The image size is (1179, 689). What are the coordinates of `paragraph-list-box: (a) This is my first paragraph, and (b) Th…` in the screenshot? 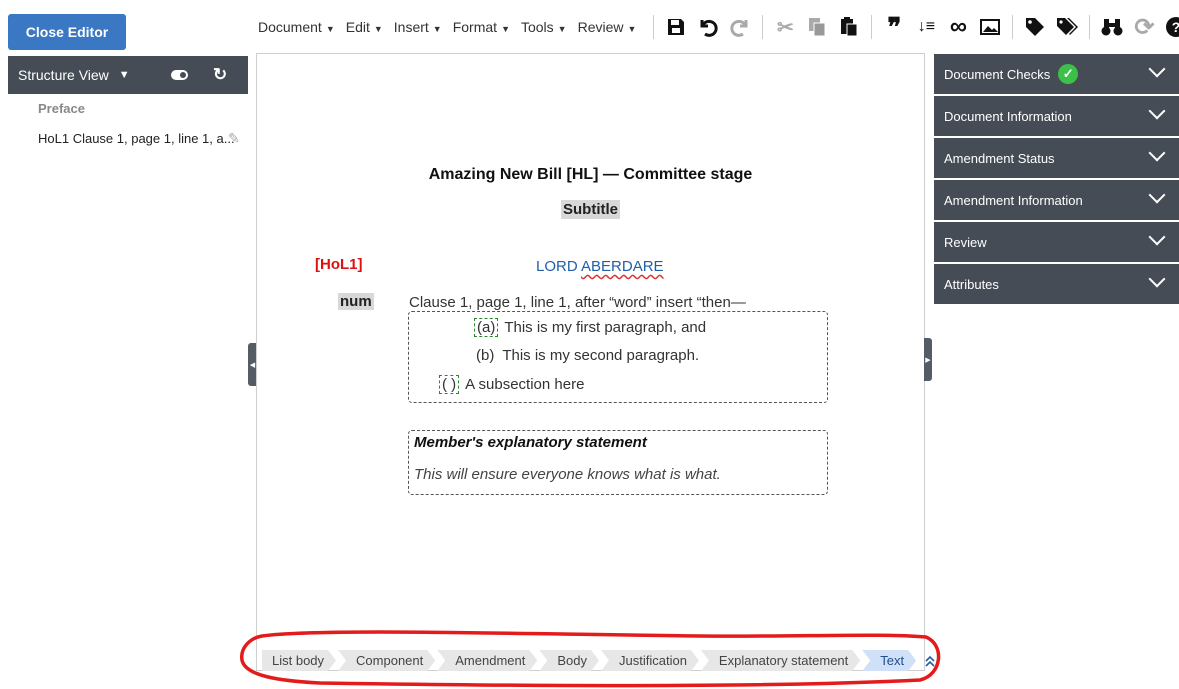 It's located at (618, 357).